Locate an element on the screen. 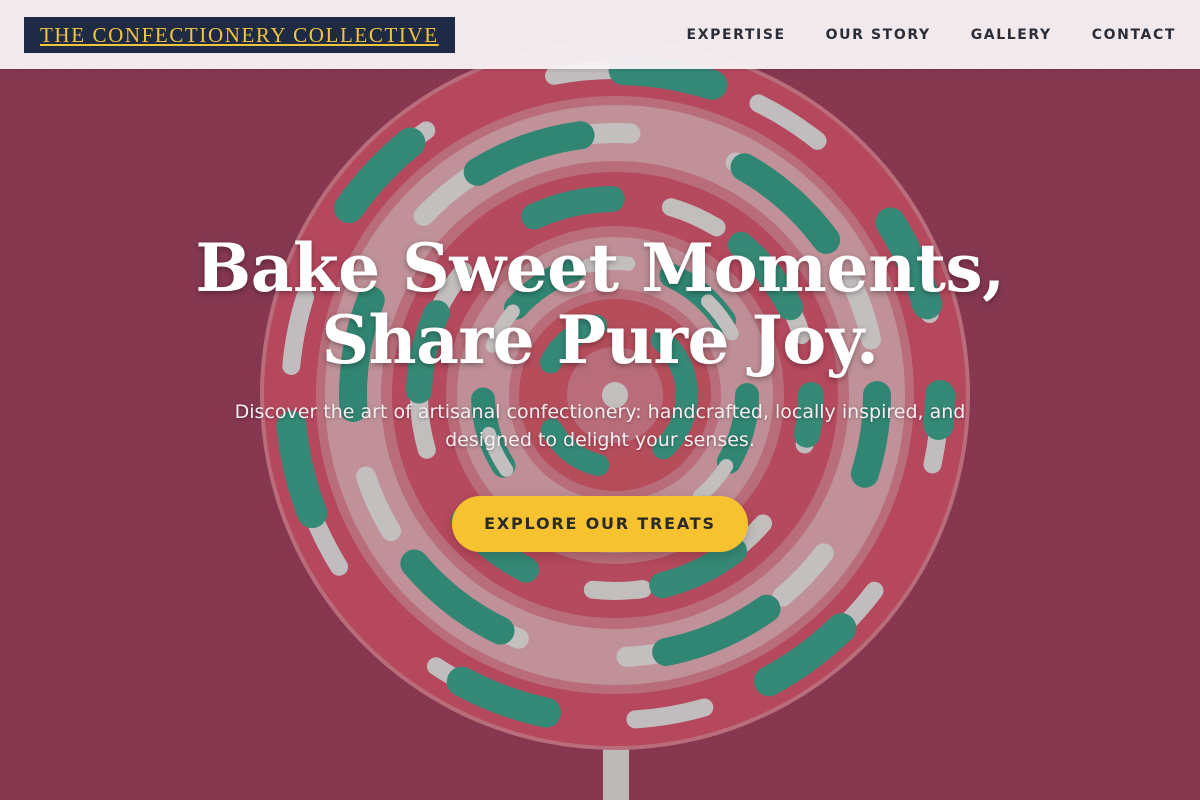 The width and height of the screenshot is (1200, 800). nav-link-gallery: GALLERY is located at coordinates (1011, 35).